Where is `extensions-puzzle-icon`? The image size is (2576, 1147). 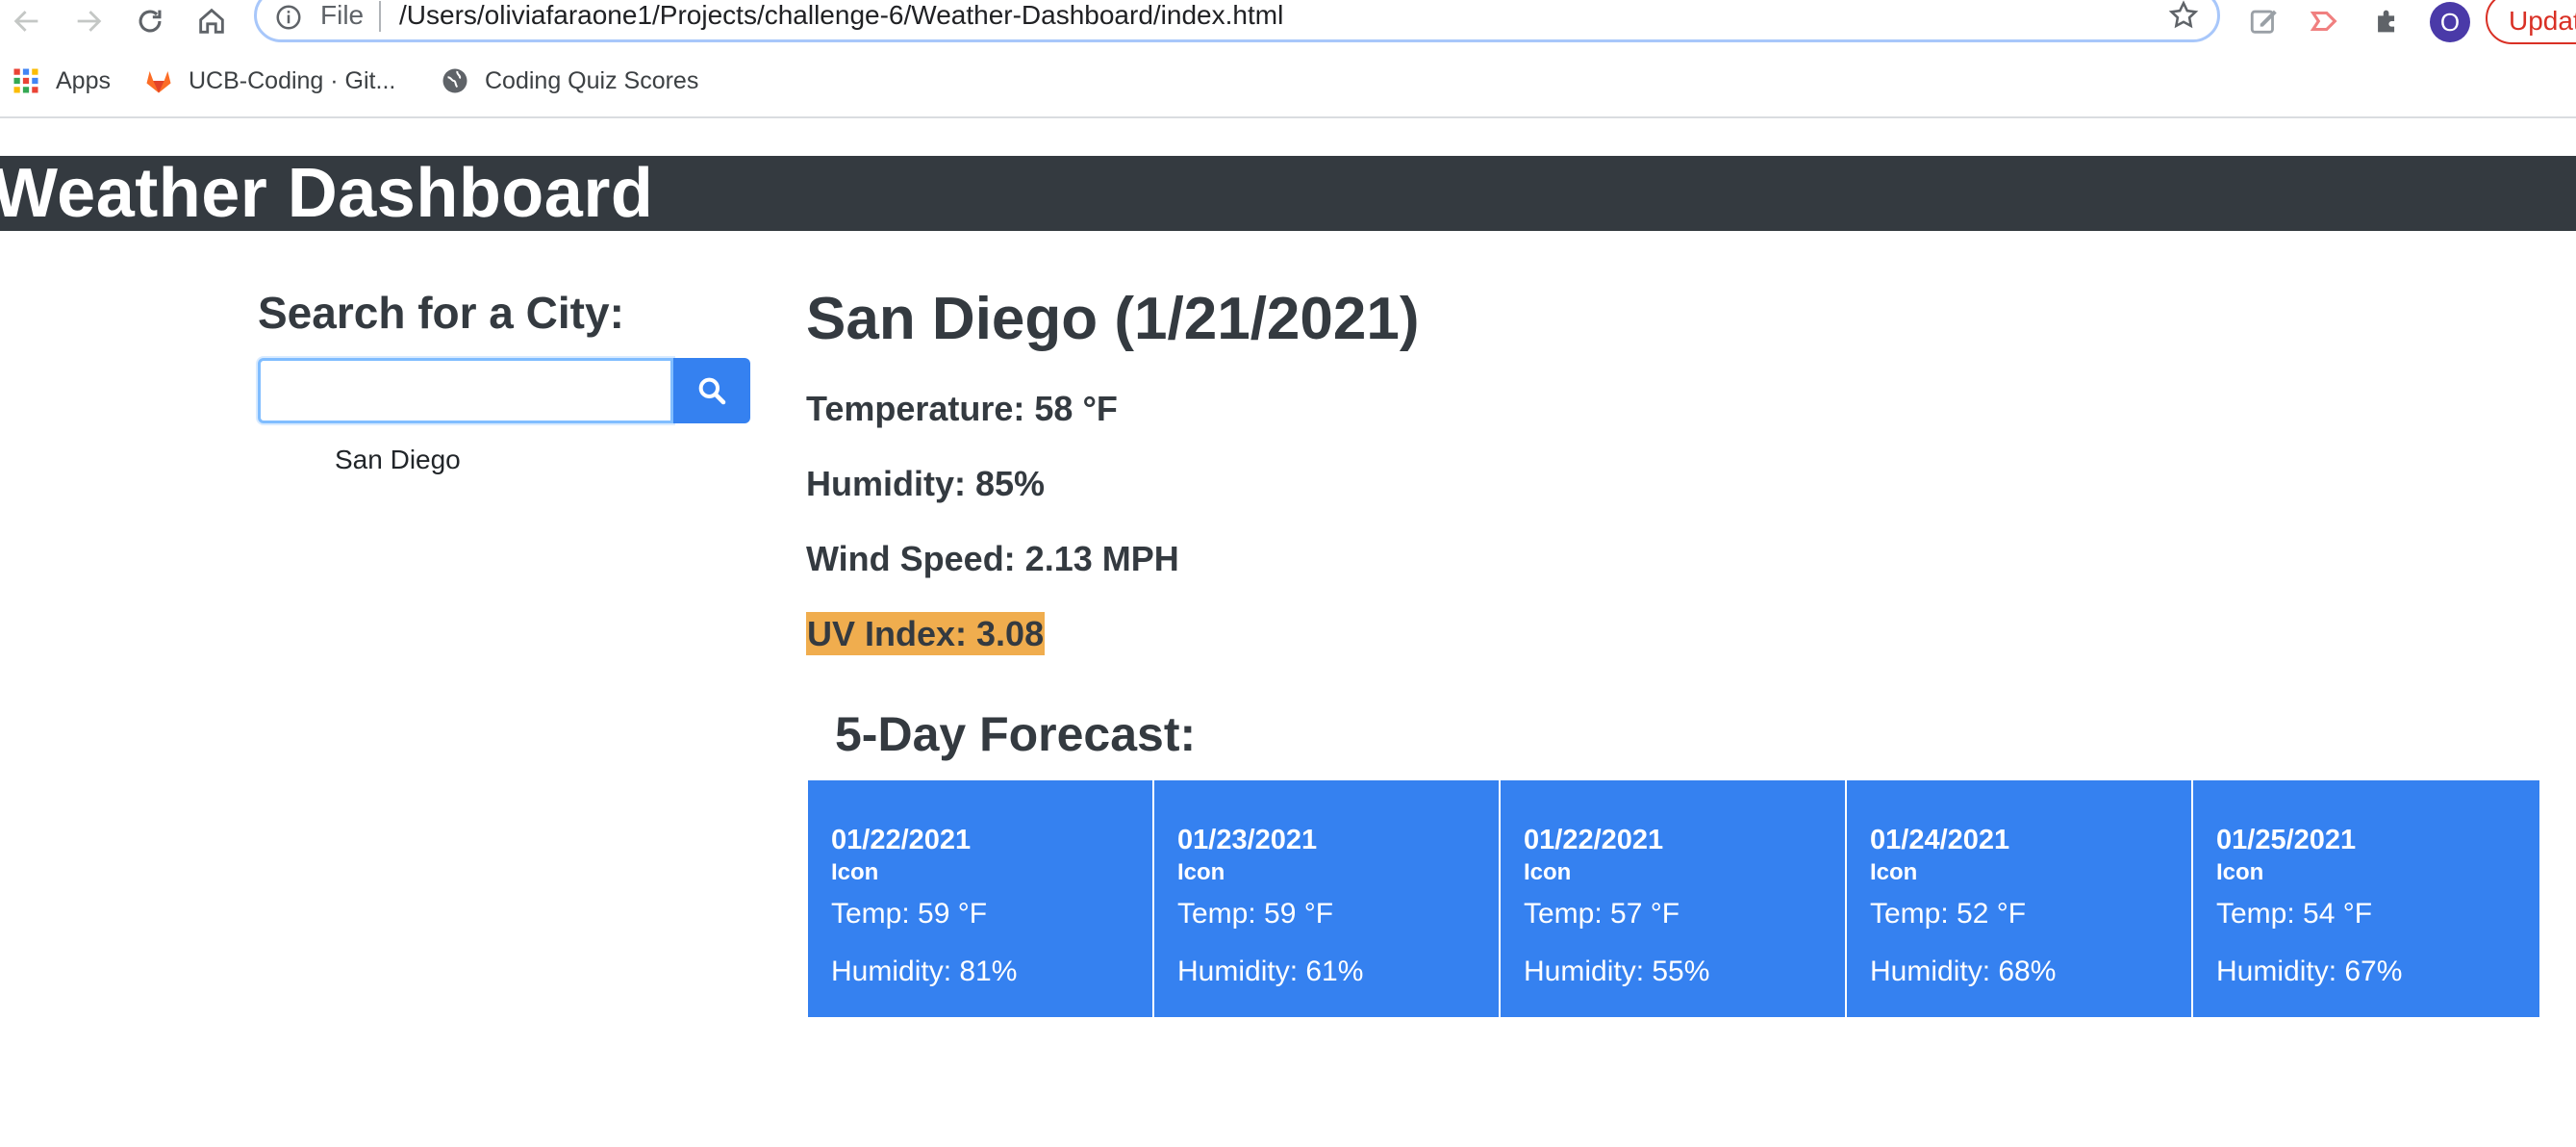
extensions-puzzle-icon is located at coordinates (2387, 21).